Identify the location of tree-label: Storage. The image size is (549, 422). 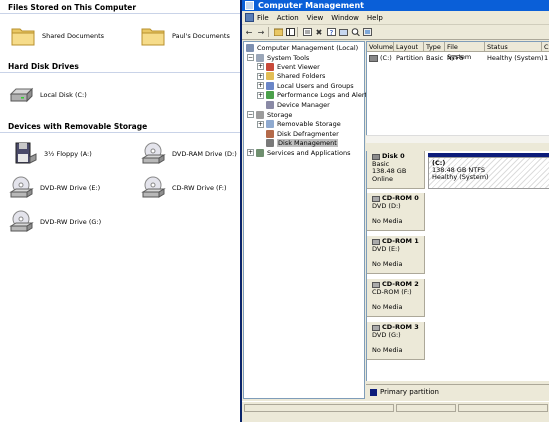
(280, 114).